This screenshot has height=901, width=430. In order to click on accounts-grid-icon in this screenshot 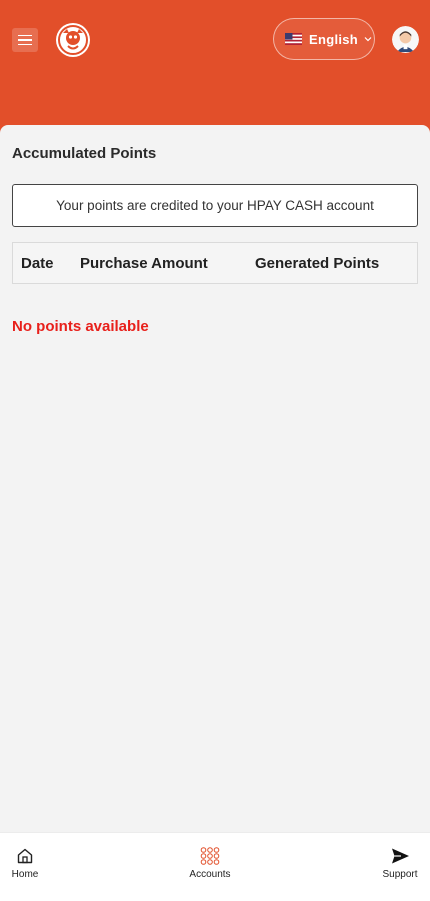, I will do `click(210, 856)`.